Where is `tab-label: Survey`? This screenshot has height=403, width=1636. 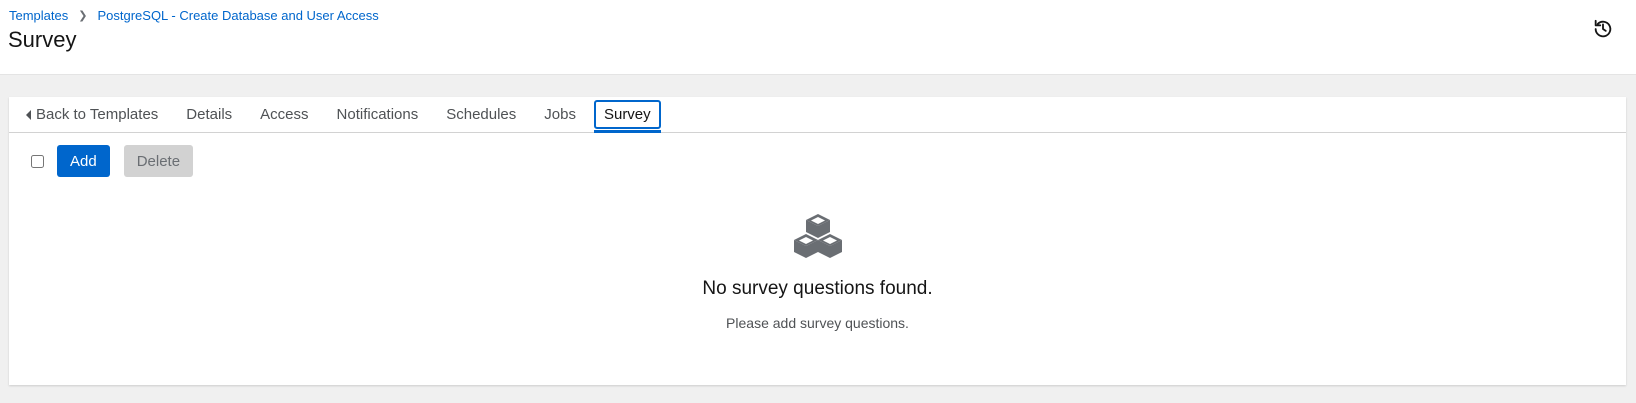
tab-label: Survey is located at coordinates (627, 114).